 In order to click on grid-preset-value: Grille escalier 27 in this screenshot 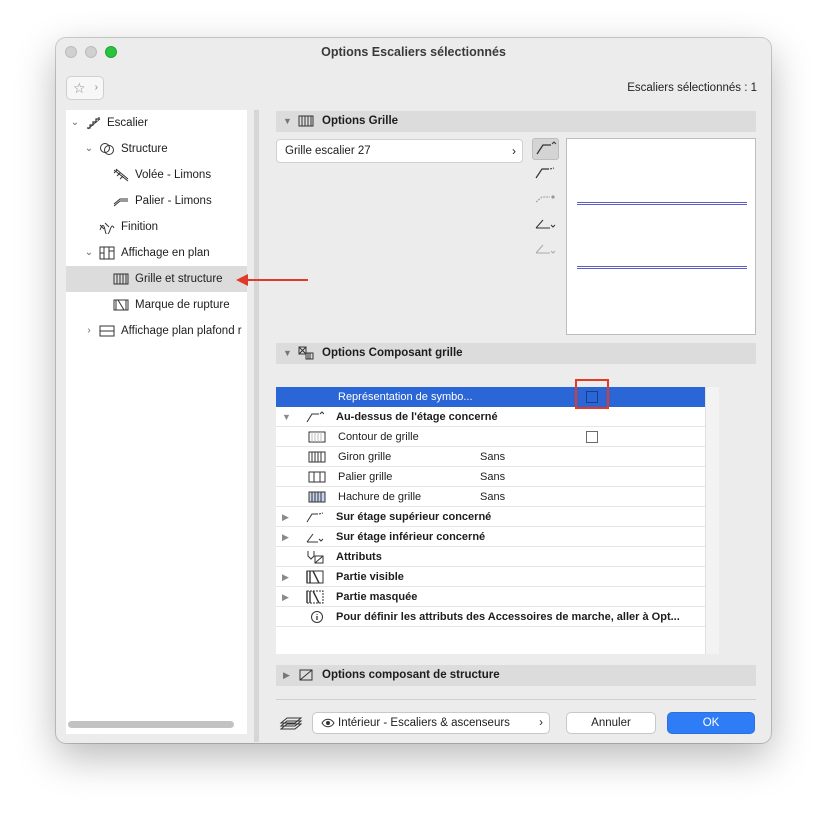, I will do `click(328, 151)`.